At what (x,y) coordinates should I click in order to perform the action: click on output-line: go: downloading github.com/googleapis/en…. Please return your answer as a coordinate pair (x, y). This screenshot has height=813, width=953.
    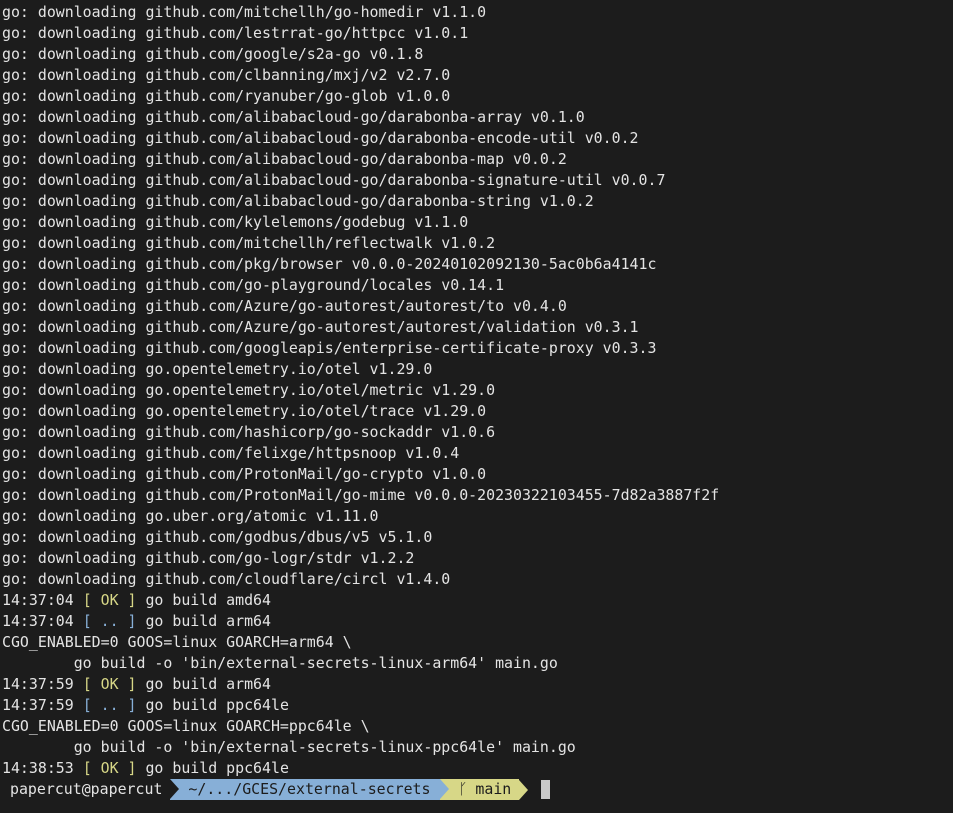
    Looking at the image, I should click on (329, 348).